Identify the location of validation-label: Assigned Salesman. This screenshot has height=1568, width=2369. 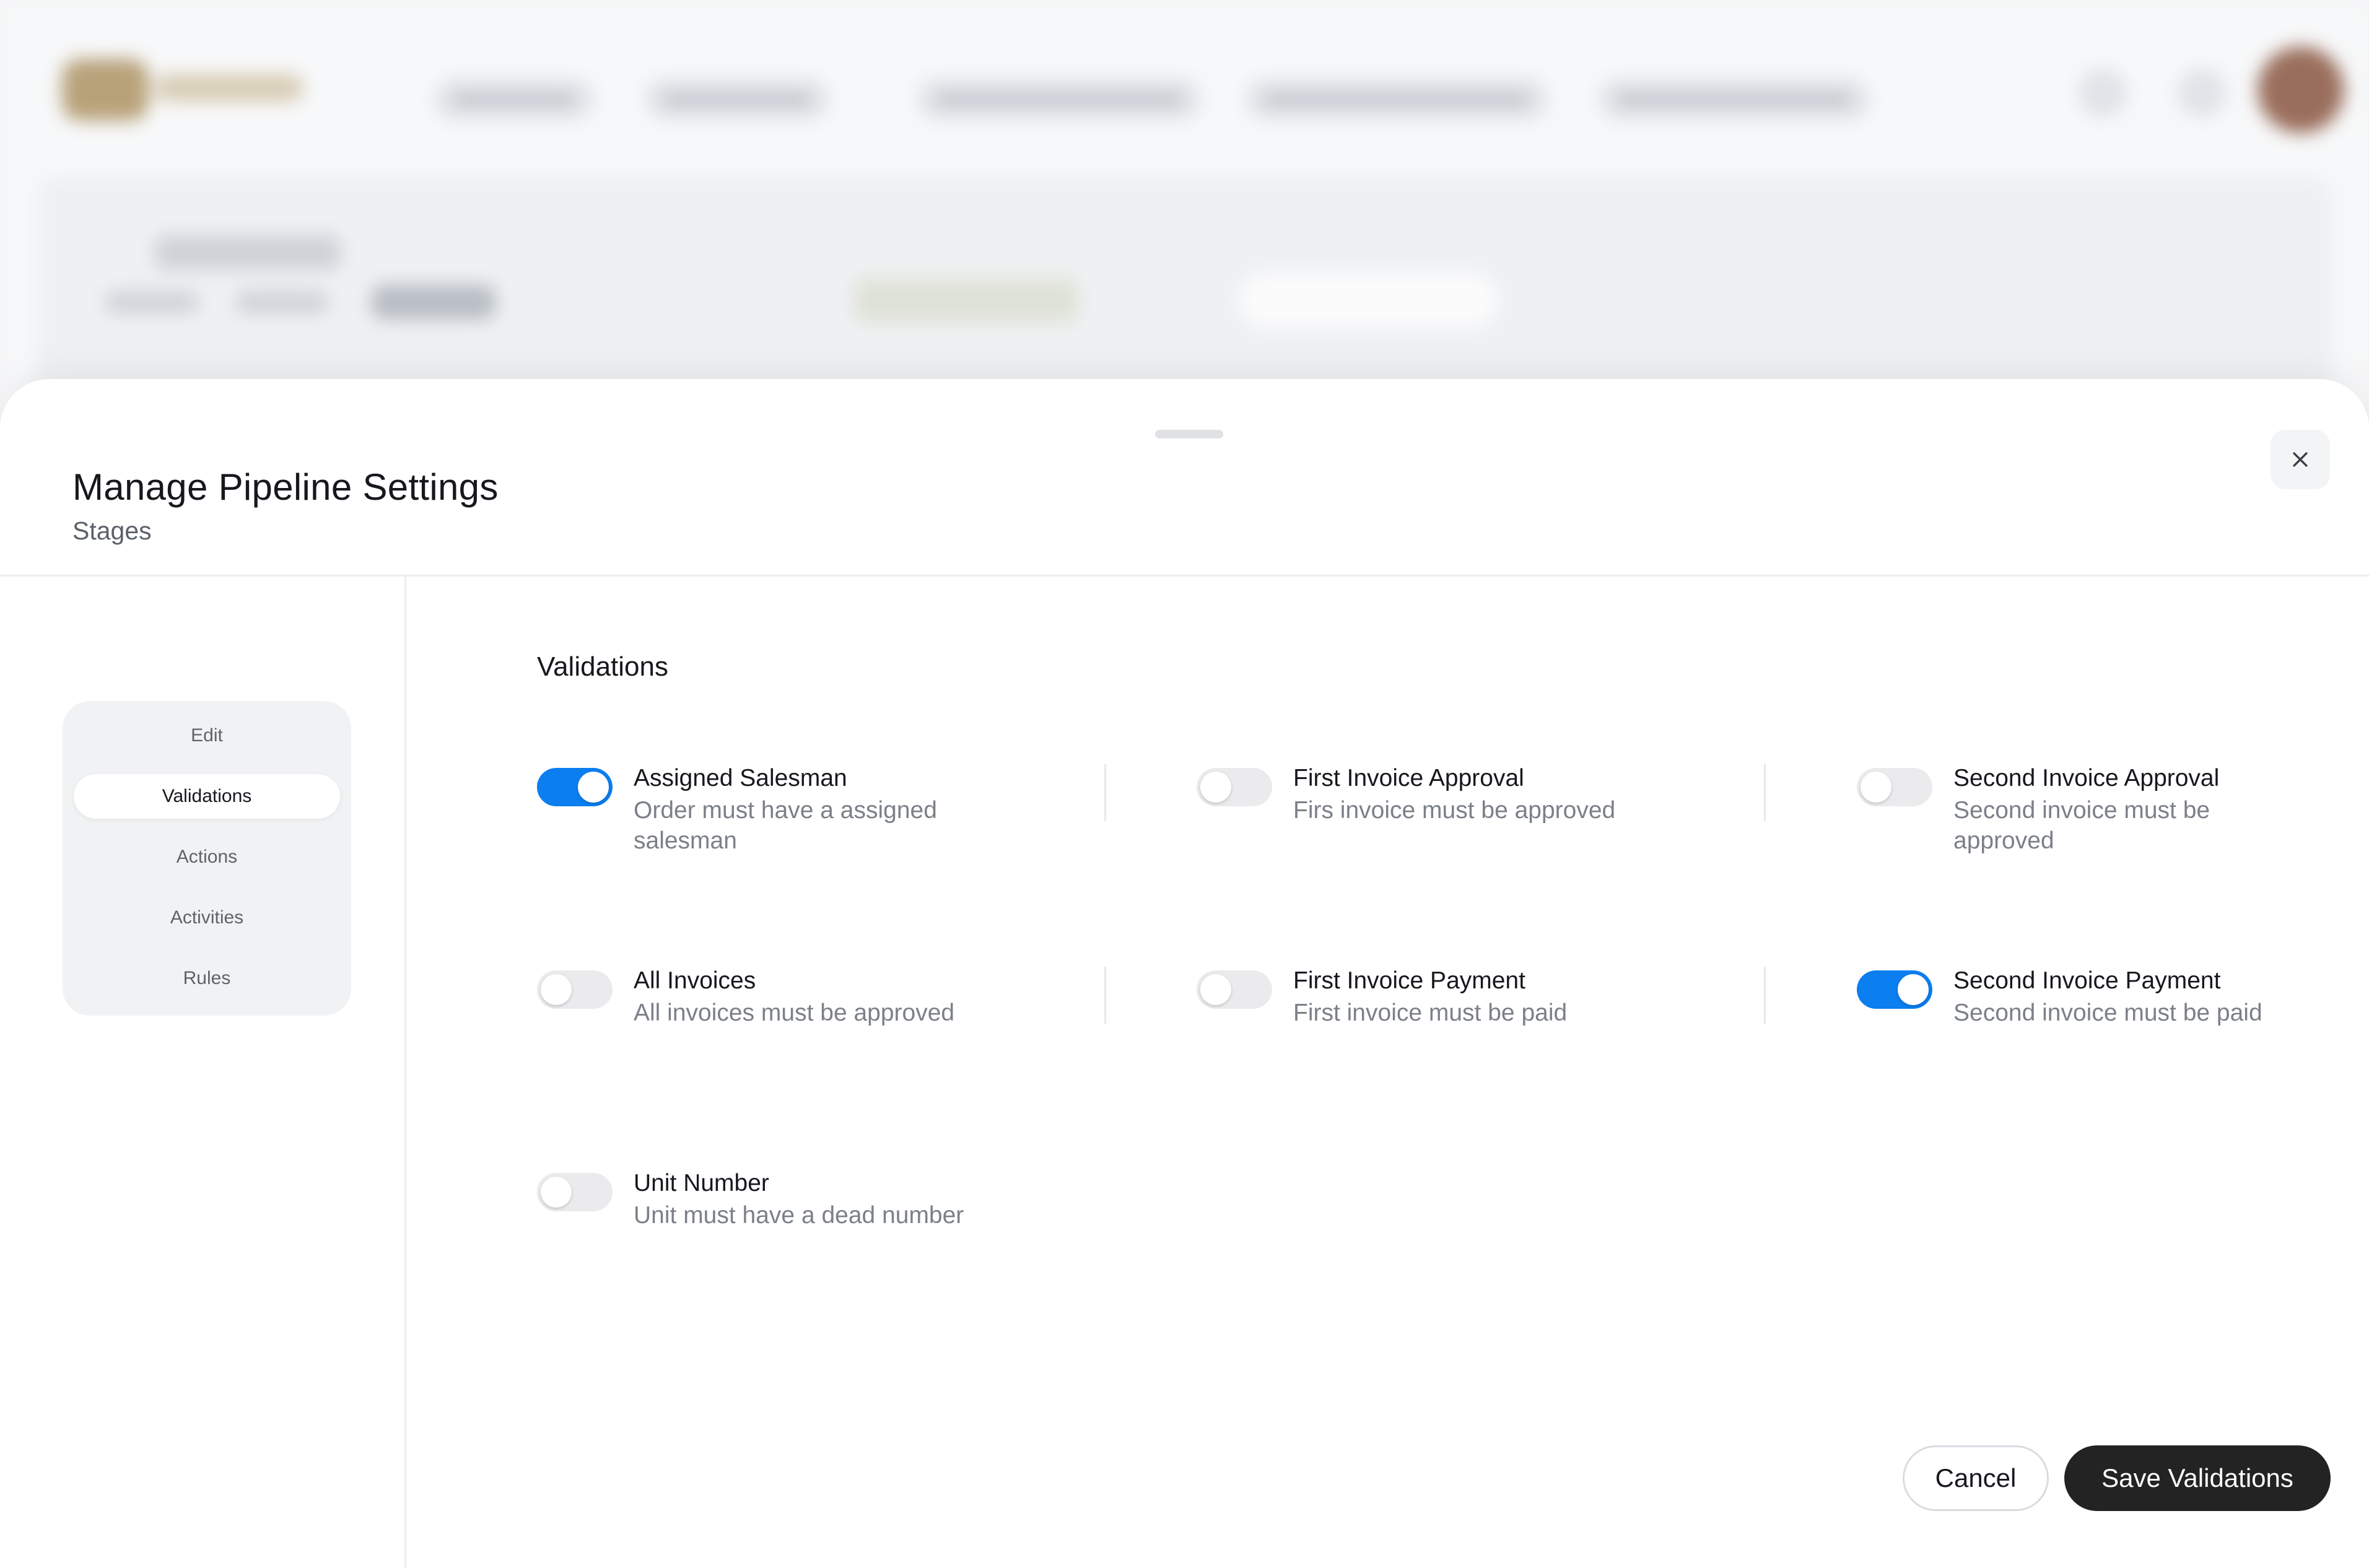
(740, 778).